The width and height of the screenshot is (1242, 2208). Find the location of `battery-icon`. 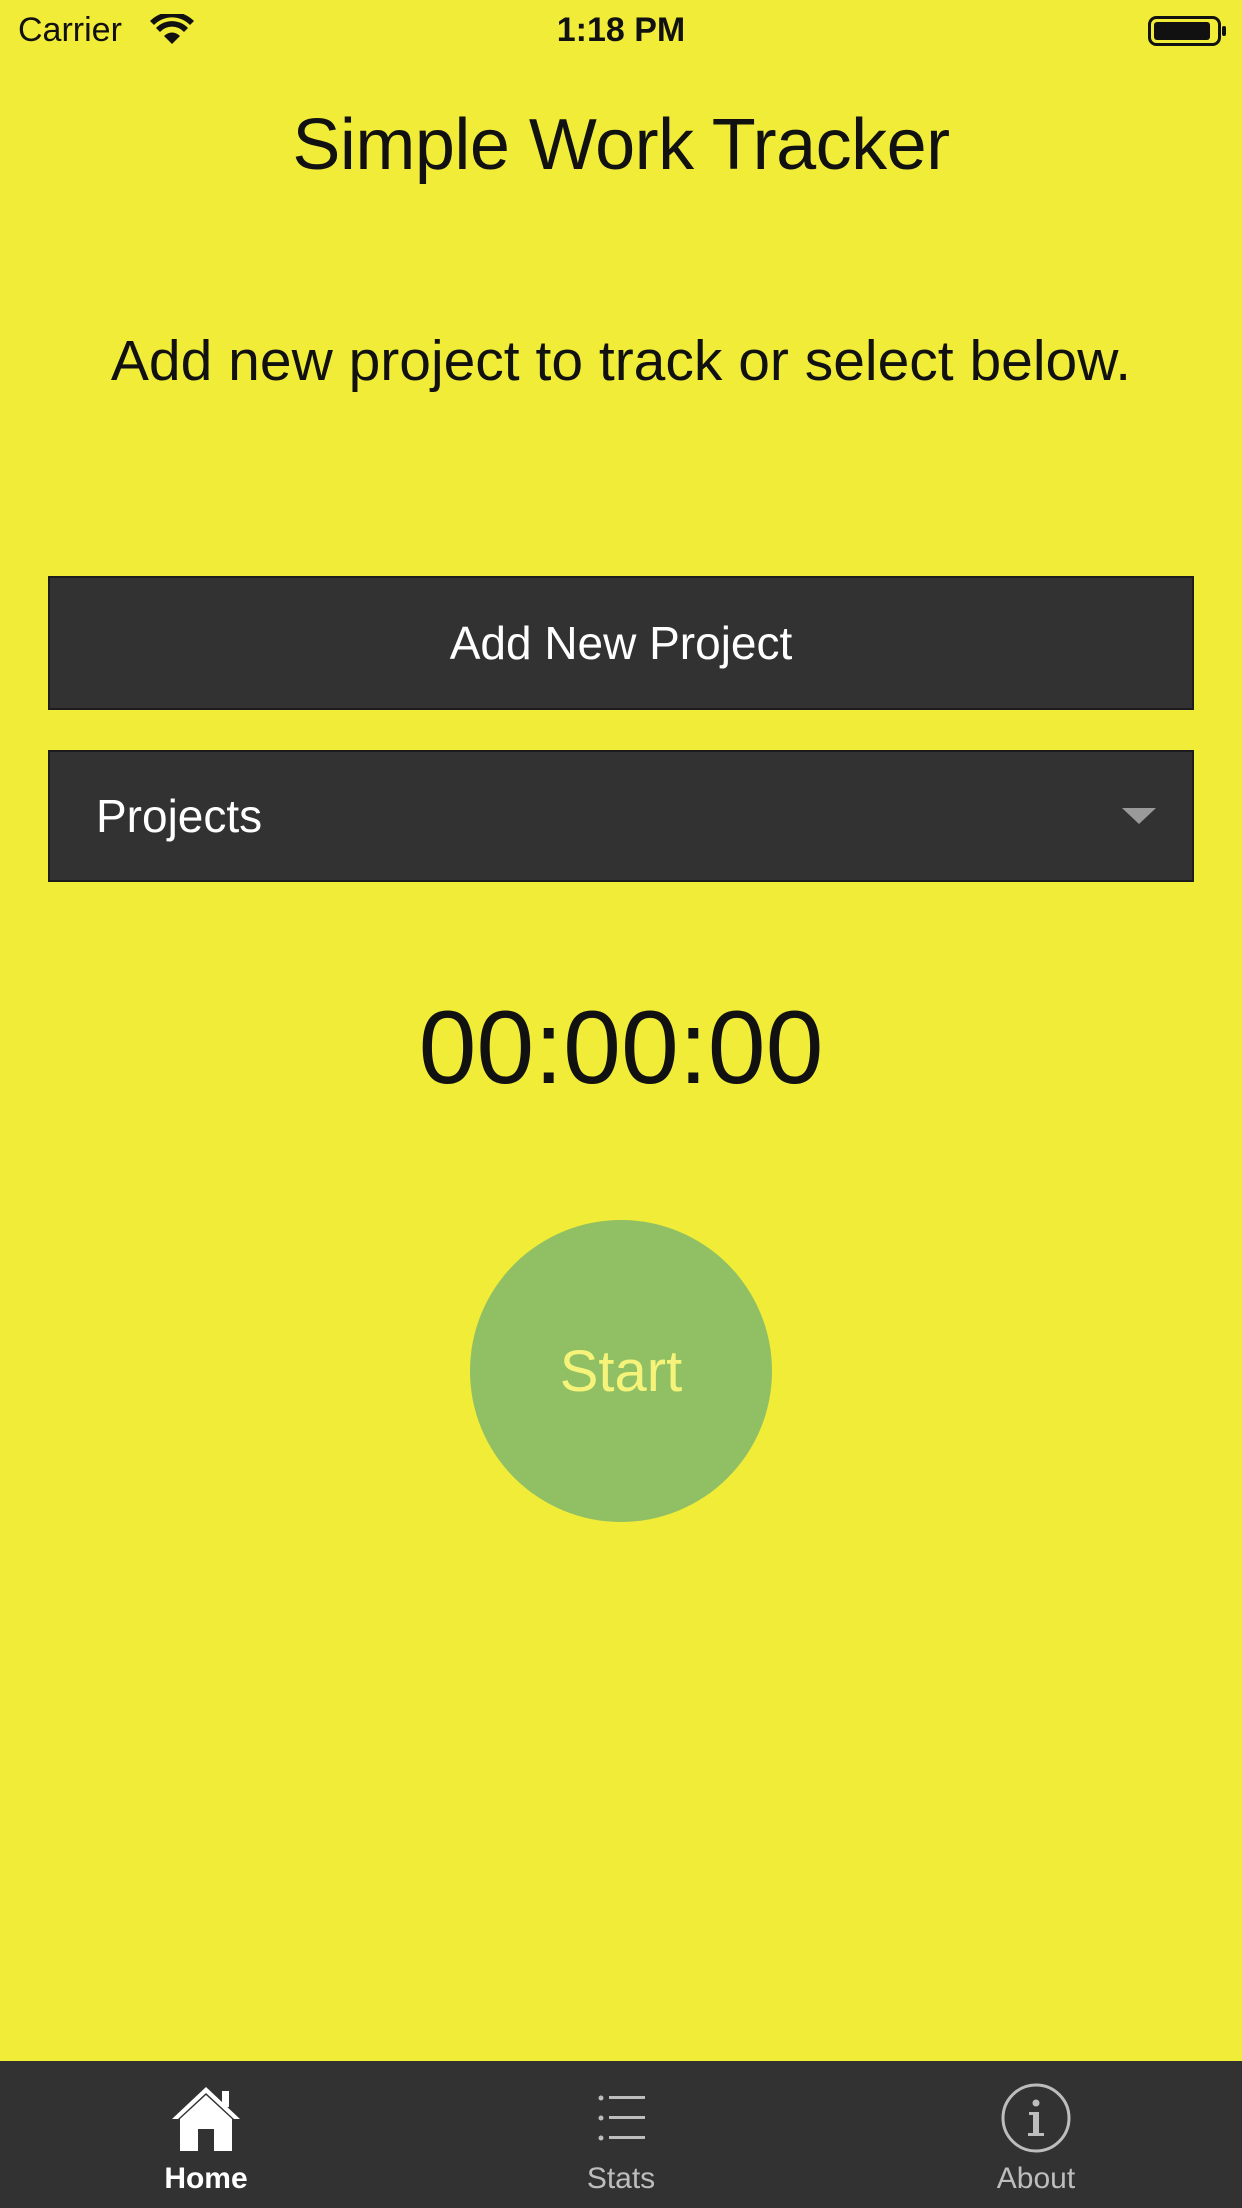

battery-icon is located at coordinates (1187, 31).